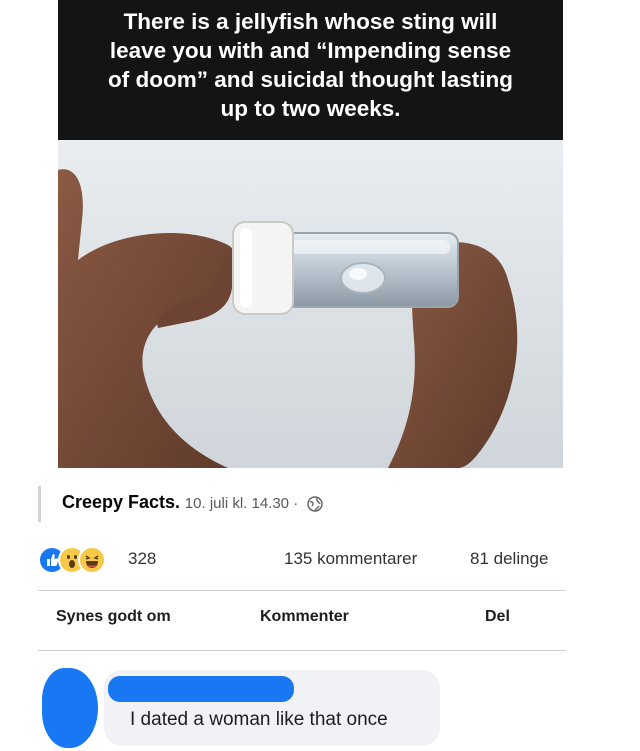  What do you see at coordinates (519, 559) in the screenshot?
I see `share-count: 81 delinge` at bounding box center [519, 559].